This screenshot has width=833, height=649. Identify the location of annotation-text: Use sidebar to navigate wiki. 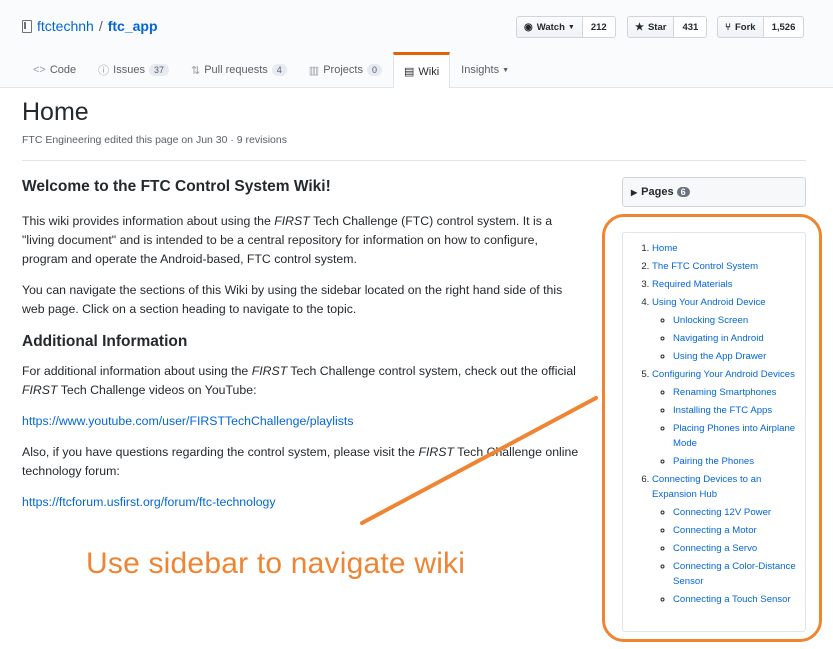
(276, 563).